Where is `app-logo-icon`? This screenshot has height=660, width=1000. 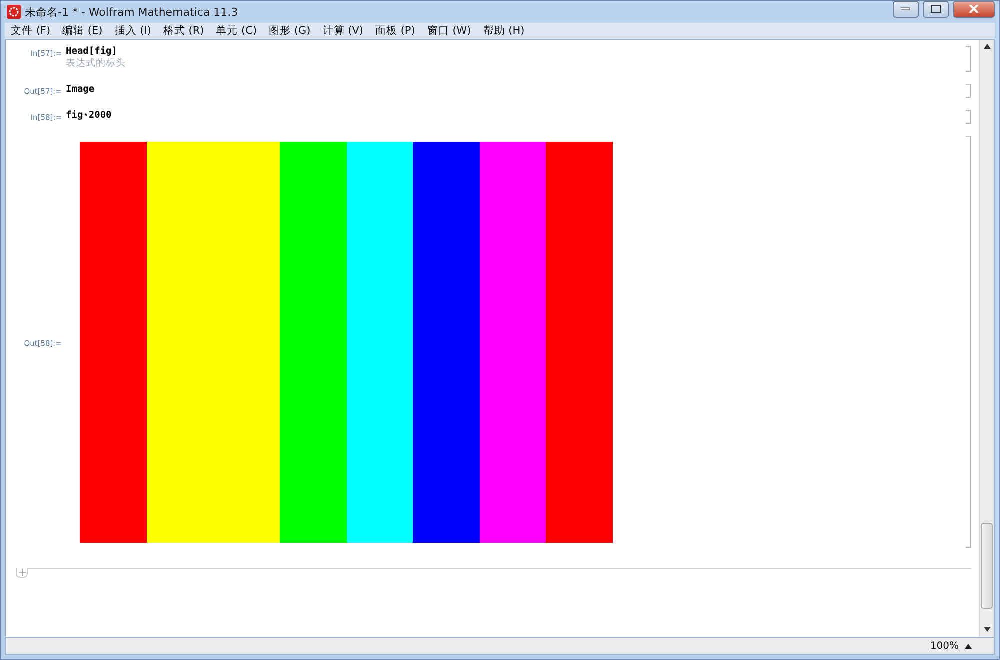
app-logo-icon is located at coordinates (14, 12).